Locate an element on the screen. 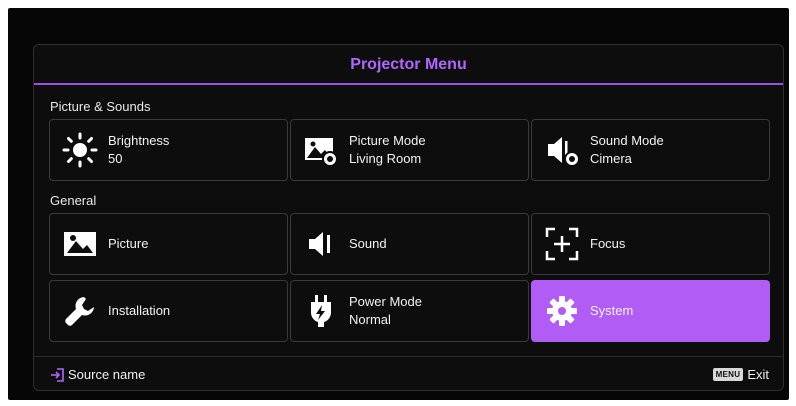 Image resolution: width=796 pixels, height=406 pixels. speaker-icon is located at coordinates (321, 244).